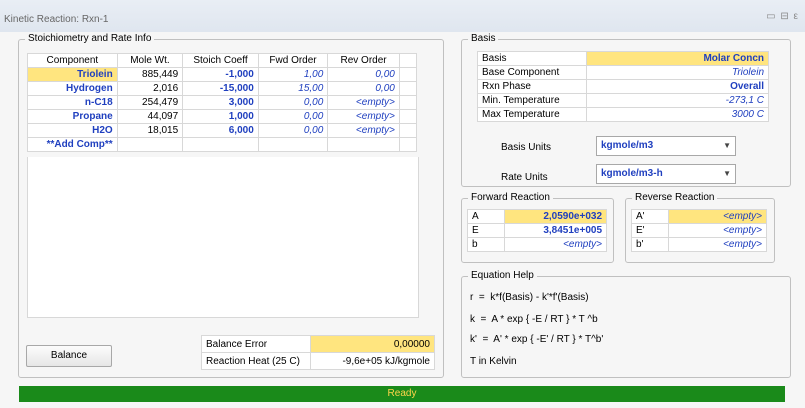 The image size is (805, 408). What do you see at coordinates (256, 361) in the screenshot?
I see `reaction-heat-label: Reaction Heat (25 C)` at bounding box center [256, 361].